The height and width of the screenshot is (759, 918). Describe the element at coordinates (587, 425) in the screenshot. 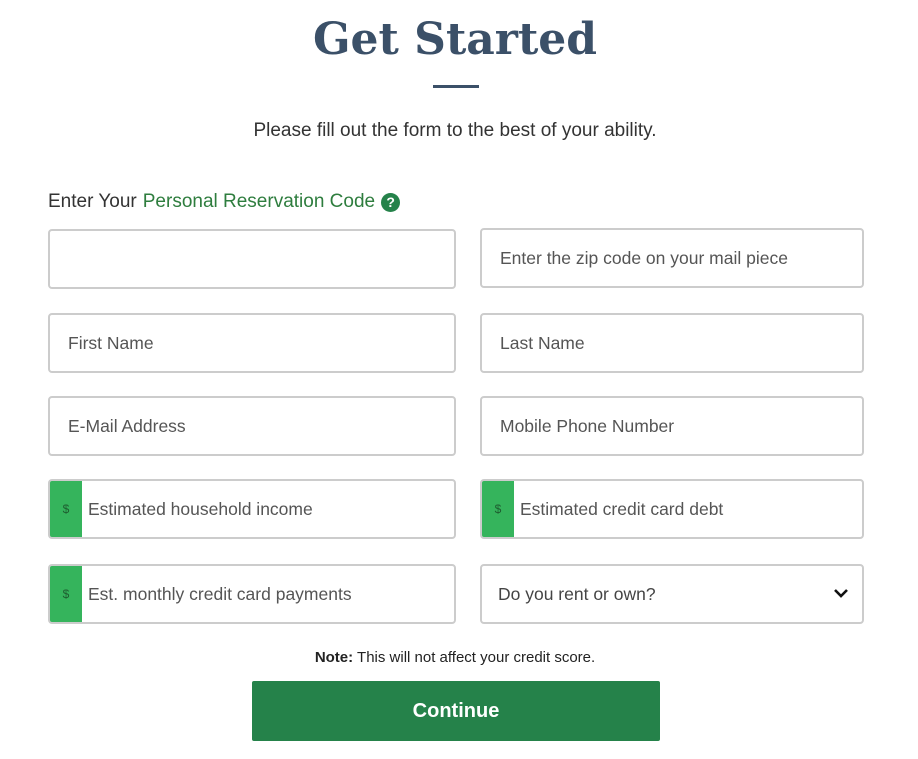

I see `phone-placeholder: Mobile Phone Number` at that location.